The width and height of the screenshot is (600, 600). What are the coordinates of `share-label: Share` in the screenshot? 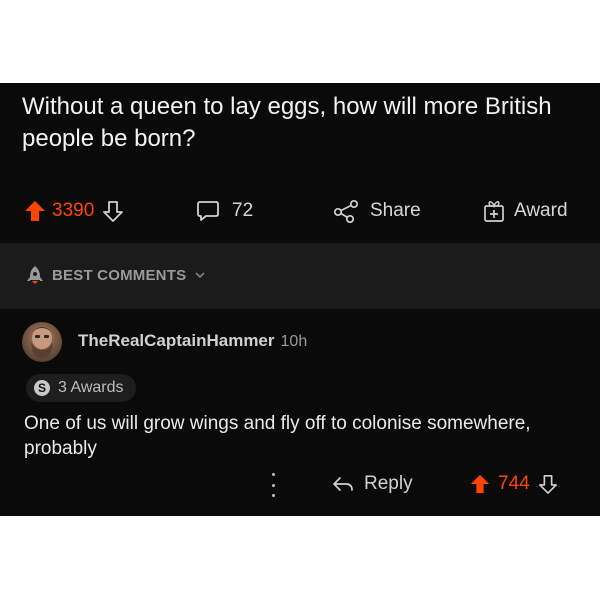 It's located at (395, 210).